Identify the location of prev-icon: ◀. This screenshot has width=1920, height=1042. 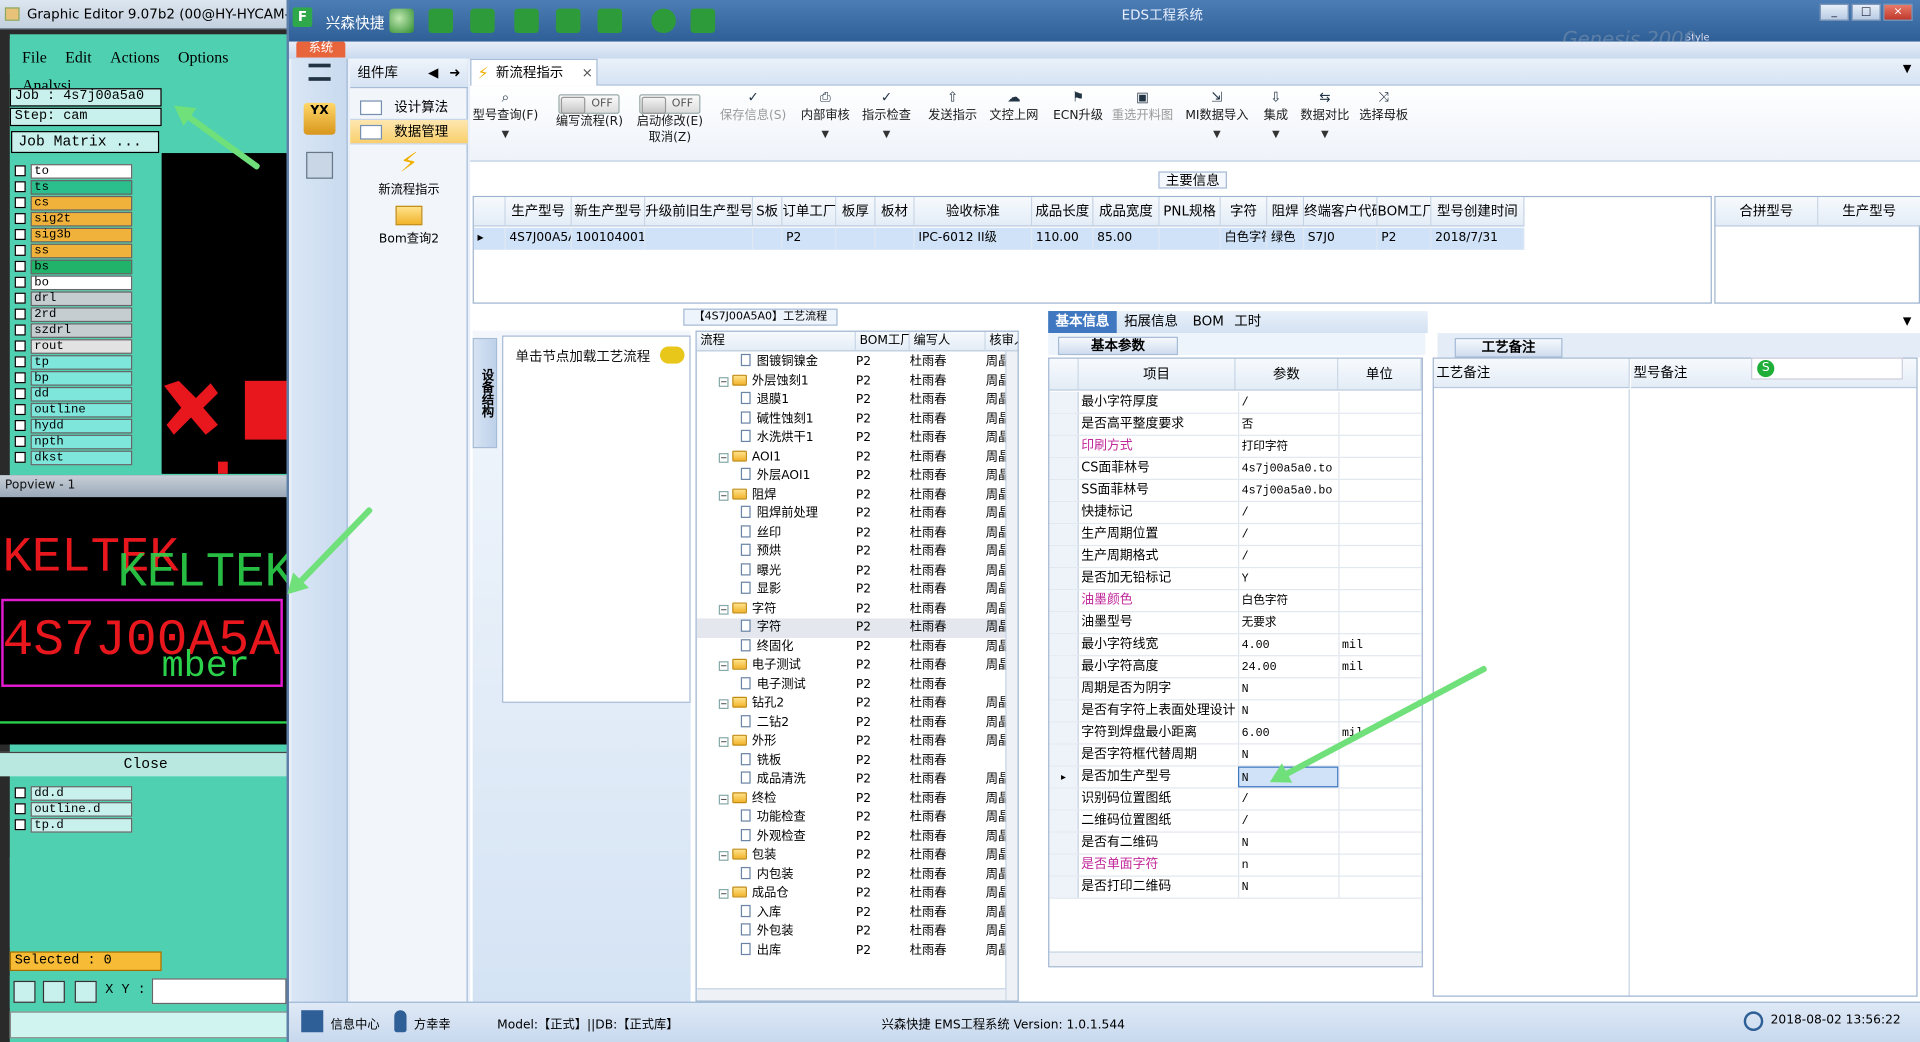
(433, 73).